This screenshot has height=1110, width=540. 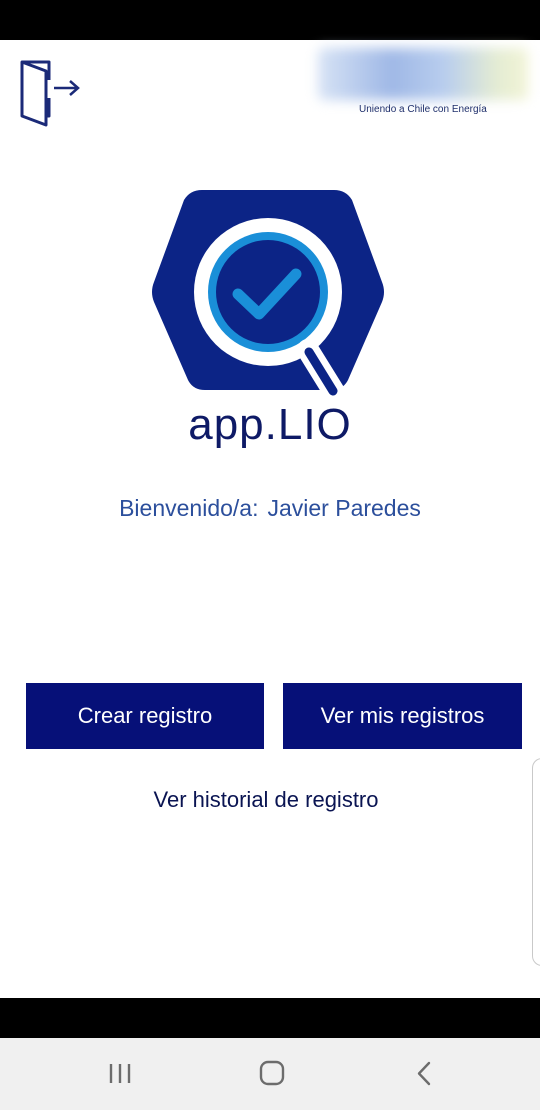 I want to click on welcome-message: Bienvenido/a: Javier Paredes, so click(x=270, y=508).